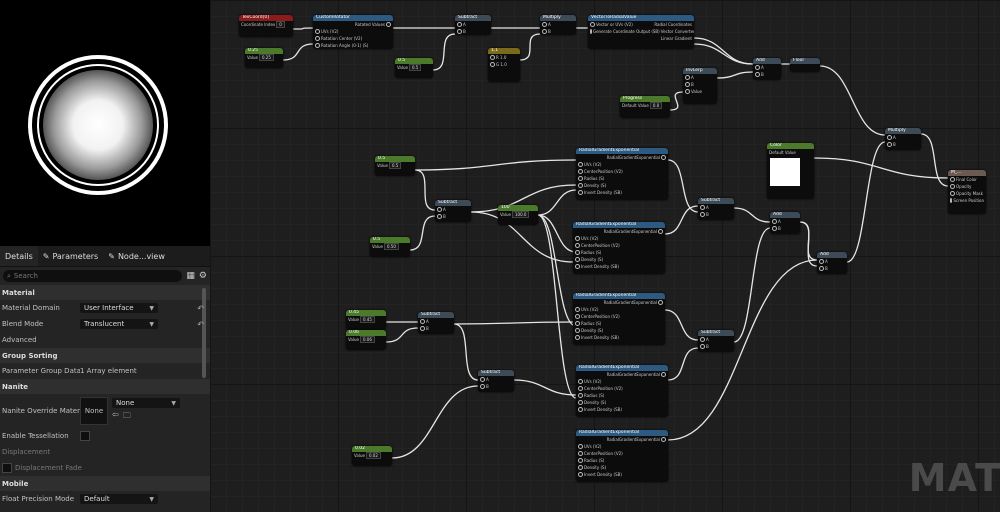  What do you see at coordinates (805, 65) in the screenshot?
I see `node-floor: Floor` at bounding box center [805, 65].